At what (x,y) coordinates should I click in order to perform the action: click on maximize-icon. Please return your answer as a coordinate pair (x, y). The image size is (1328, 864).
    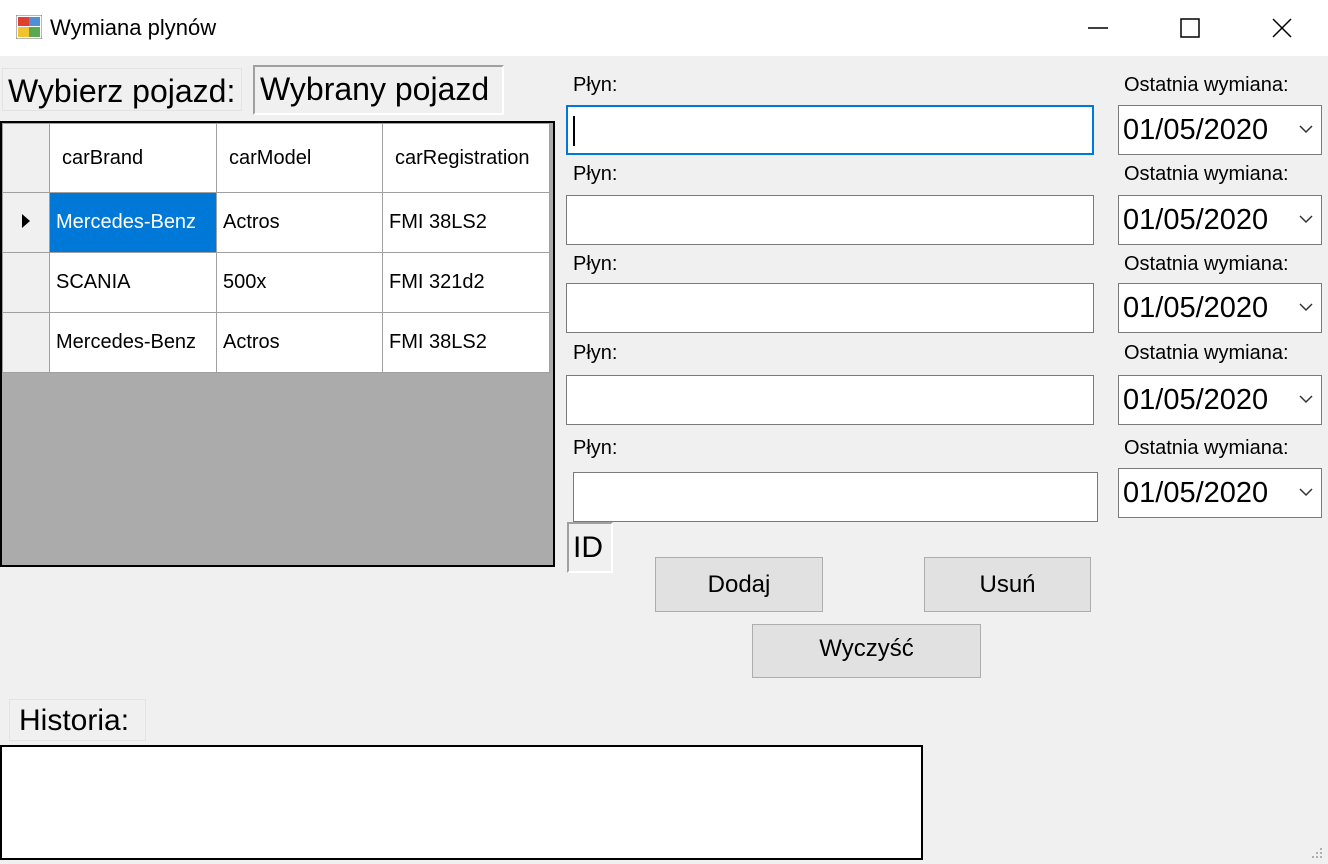
    Looking at the image, I should click on (1190, 28).